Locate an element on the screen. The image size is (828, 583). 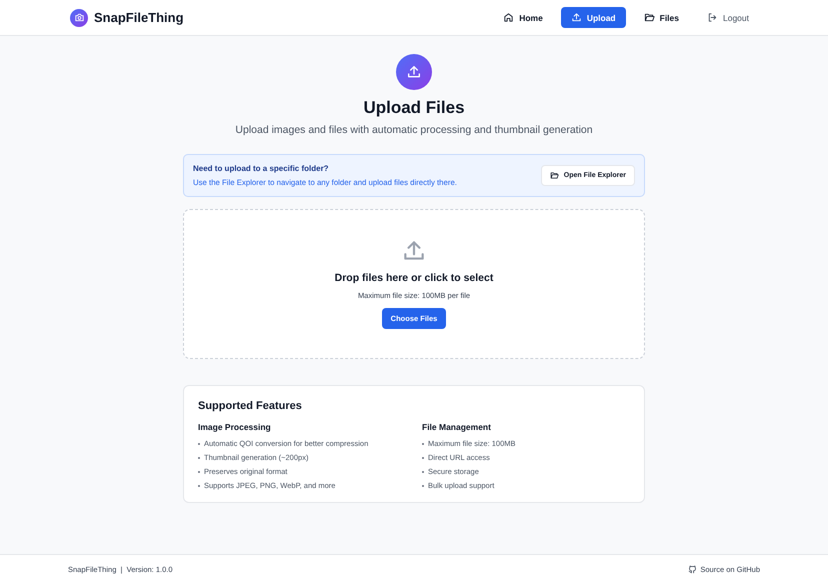
logo-icon is located at coordinates (79, 17).